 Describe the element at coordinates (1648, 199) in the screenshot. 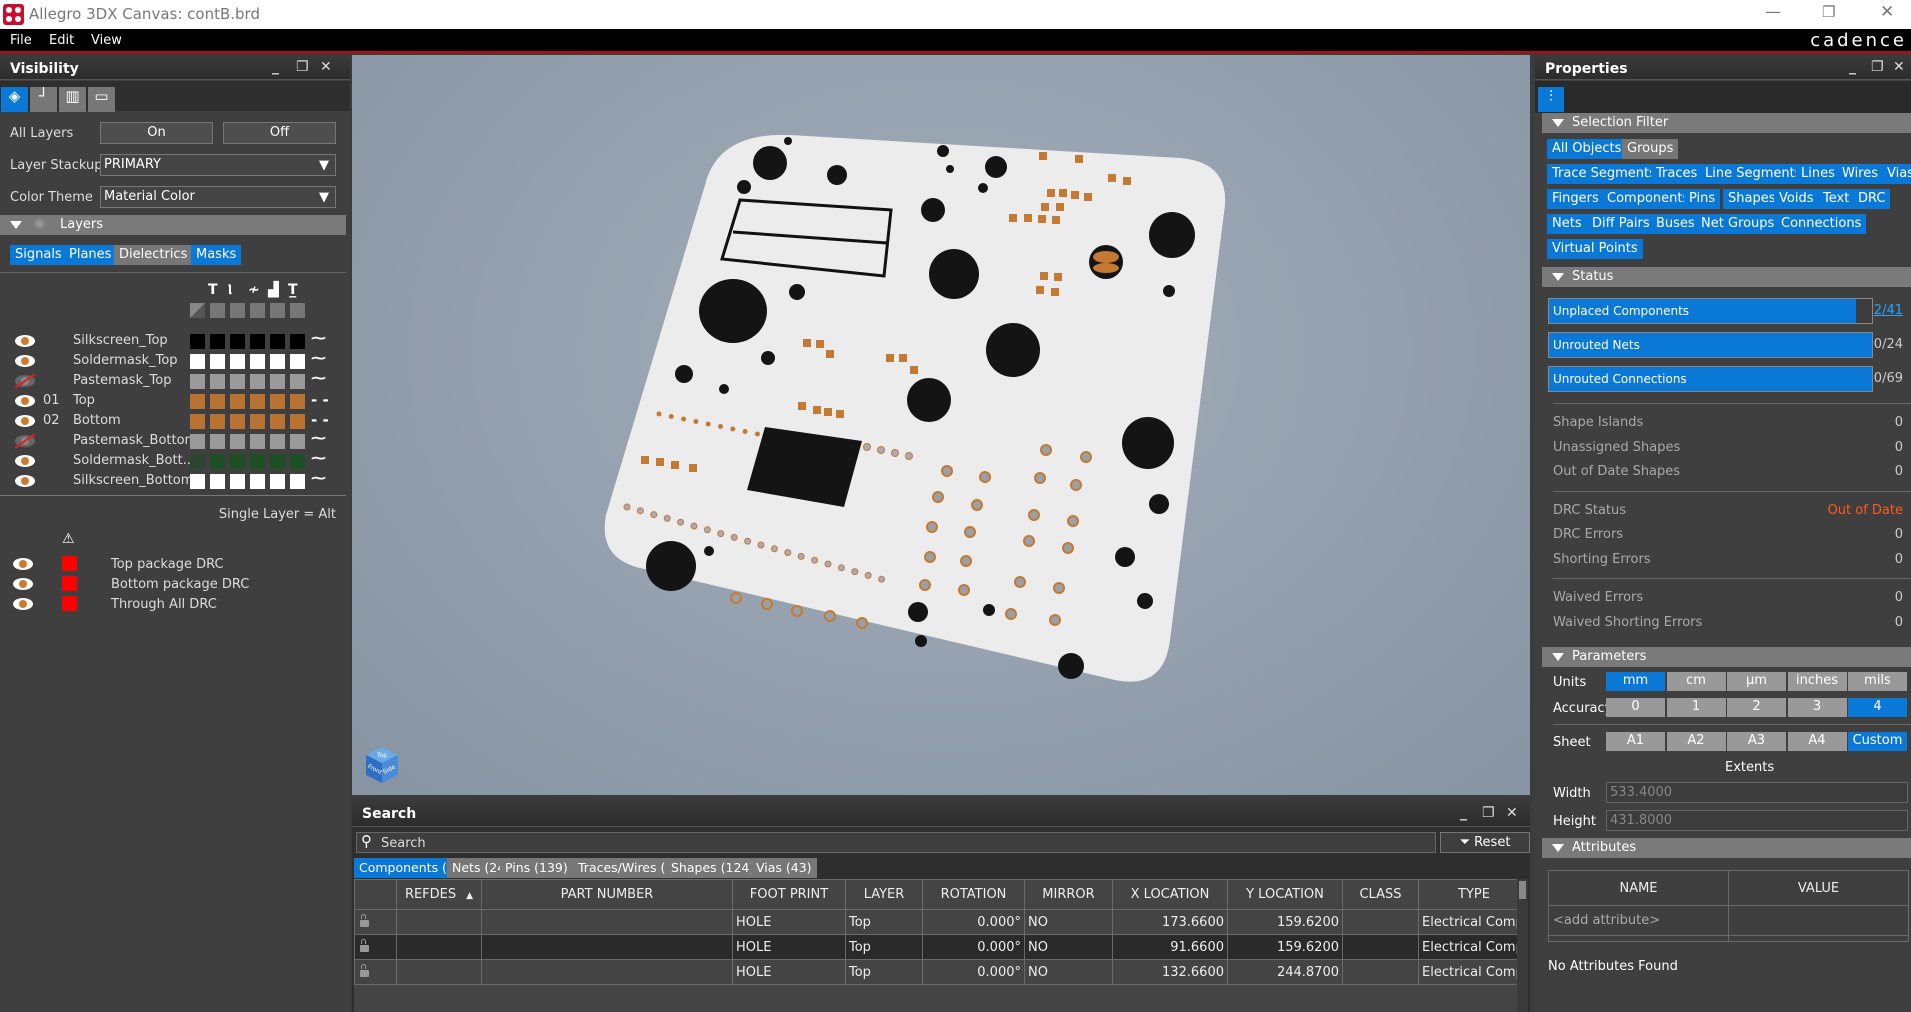

I see `filter-components: Components` at that location.